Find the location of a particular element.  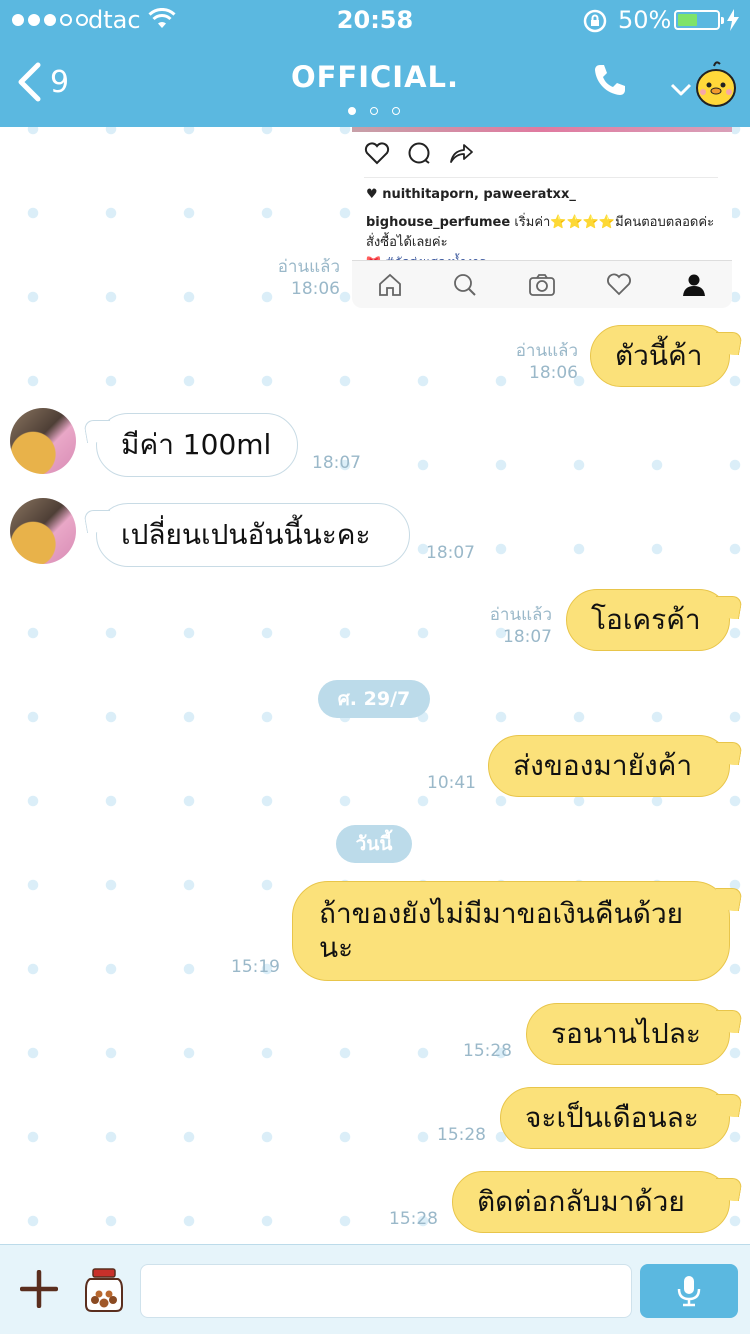

status-bar: dtac 20:58 50% is located at coordinates (375, 21).